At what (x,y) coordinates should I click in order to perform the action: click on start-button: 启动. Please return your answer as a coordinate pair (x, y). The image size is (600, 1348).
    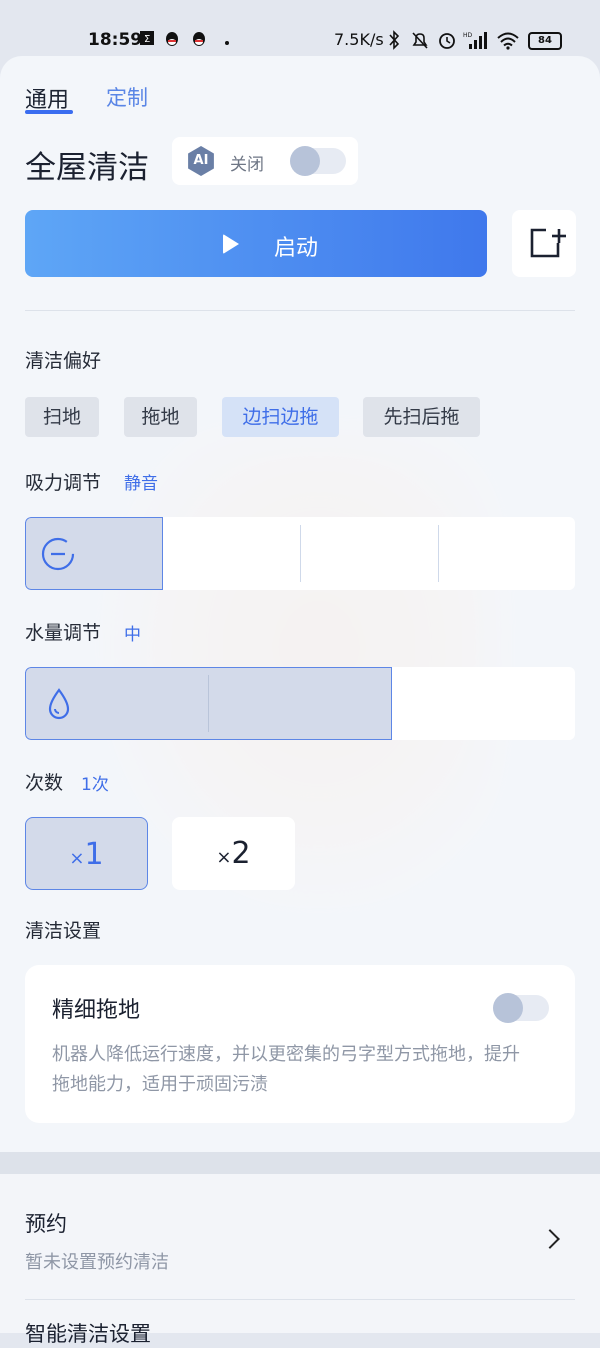
    Looking at the image, I should click on (256, 243).